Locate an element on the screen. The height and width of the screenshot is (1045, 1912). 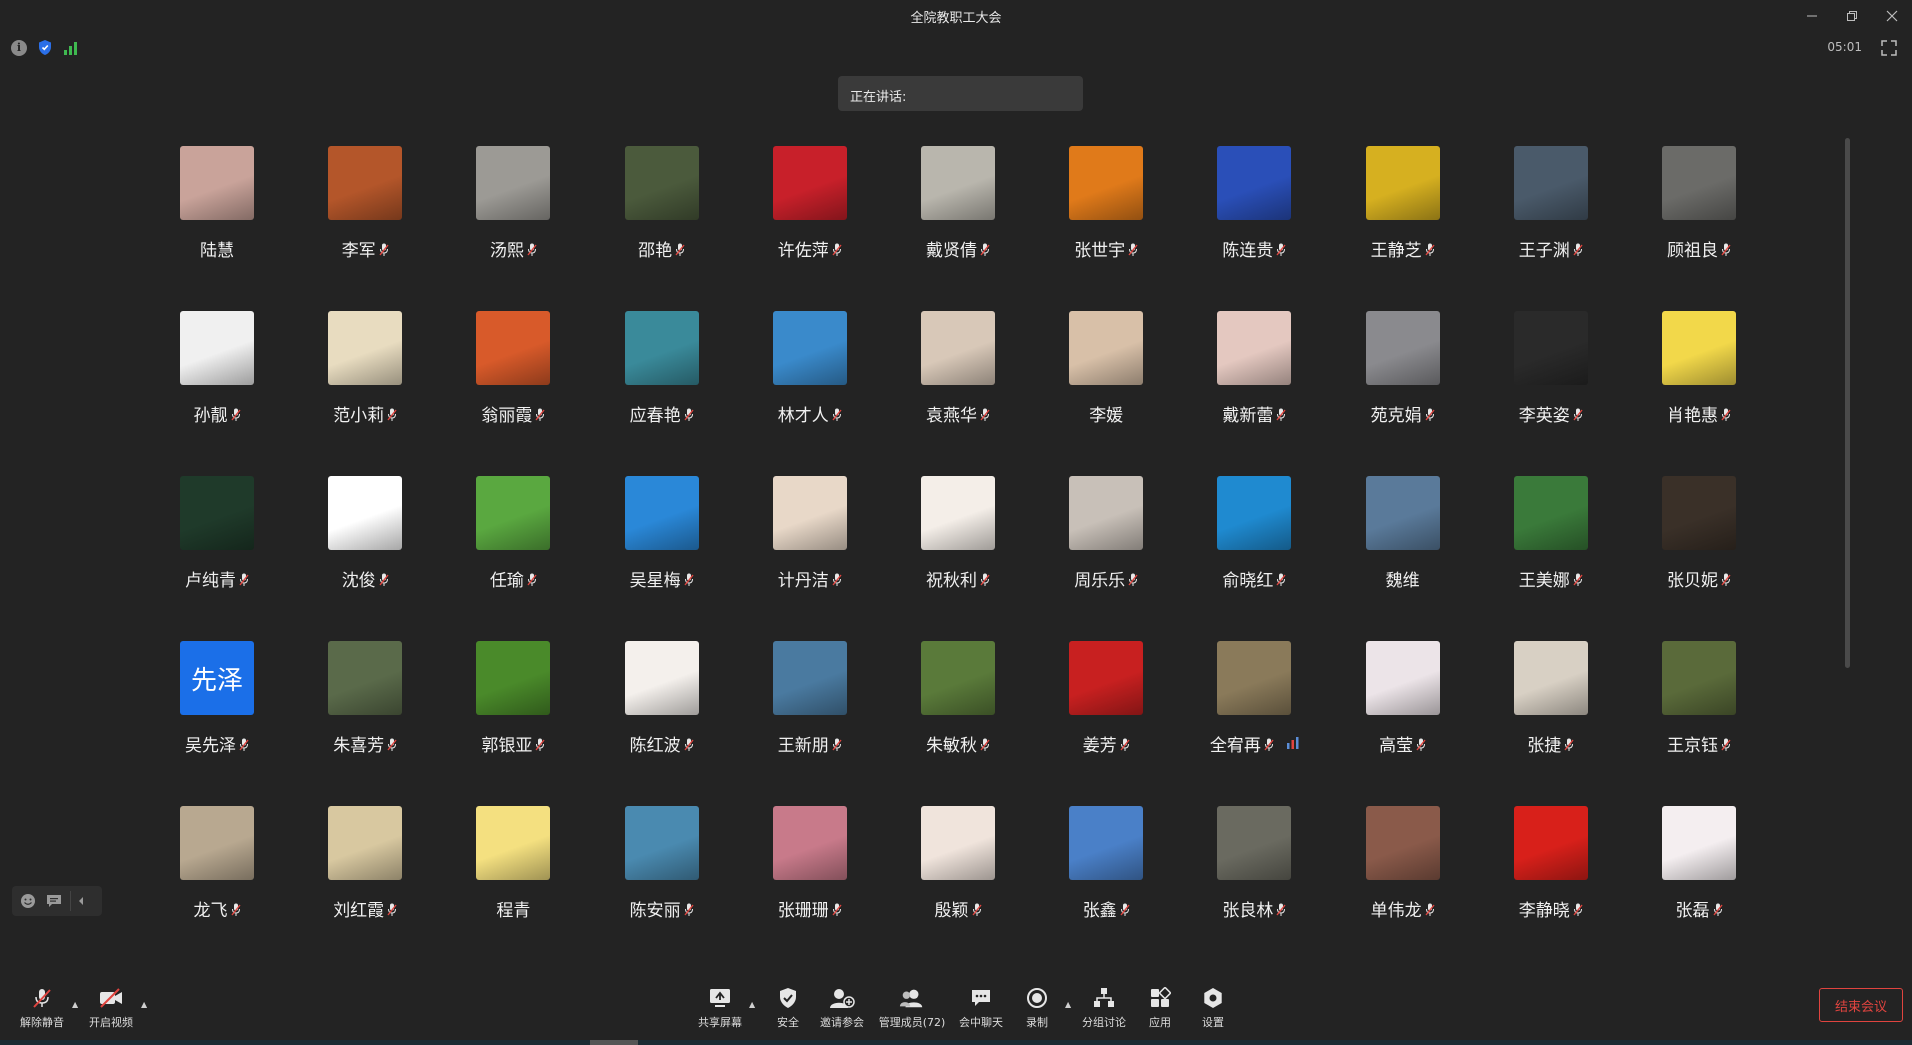
participant-tile: 邵艳 is located at coordinates (662, 221).